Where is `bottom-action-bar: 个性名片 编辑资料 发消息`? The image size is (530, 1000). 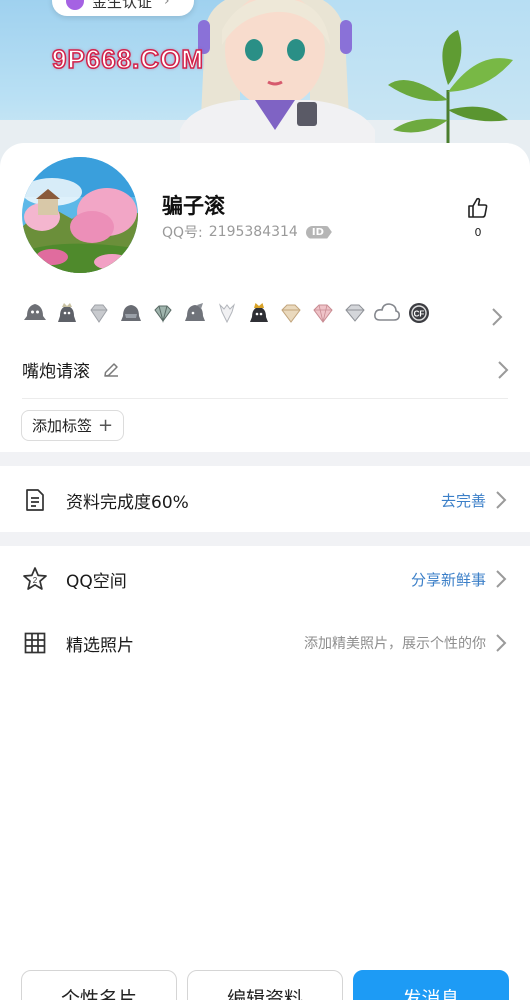
bottom-action-bar: 个性名片 编辑资料 发消息 is located at coordinates (265, 985).